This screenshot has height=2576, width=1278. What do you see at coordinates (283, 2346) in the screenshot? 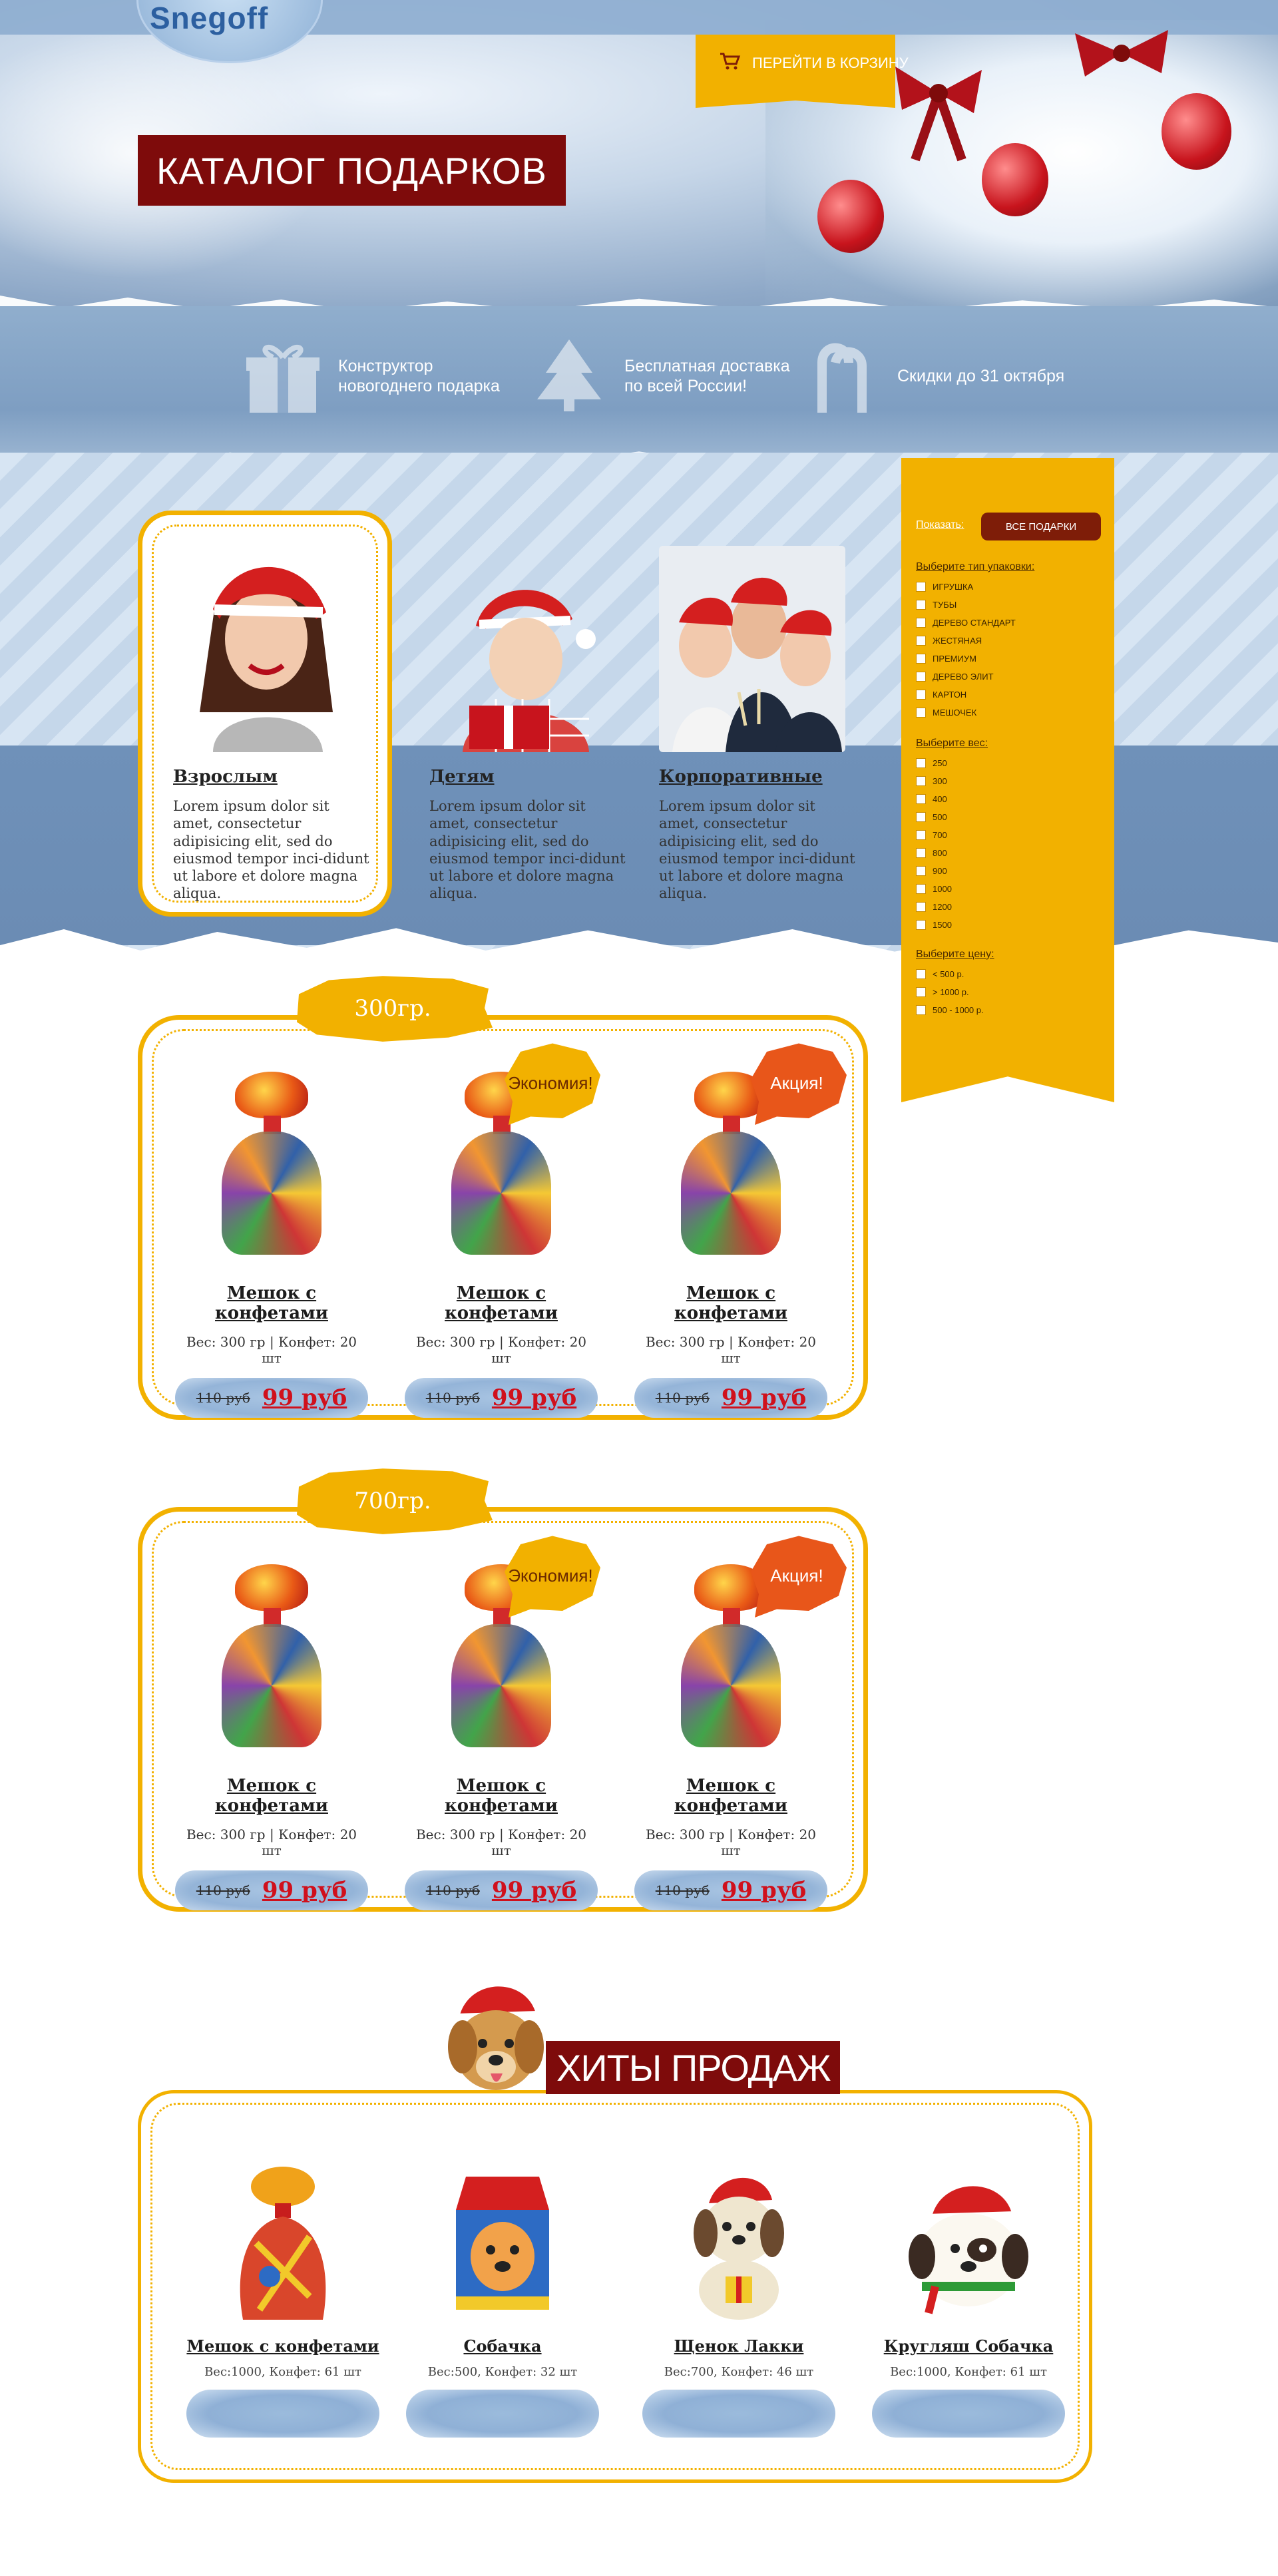
I see `bestseller-title: Мешок с конфетами` at bounding box center [283, 2346].